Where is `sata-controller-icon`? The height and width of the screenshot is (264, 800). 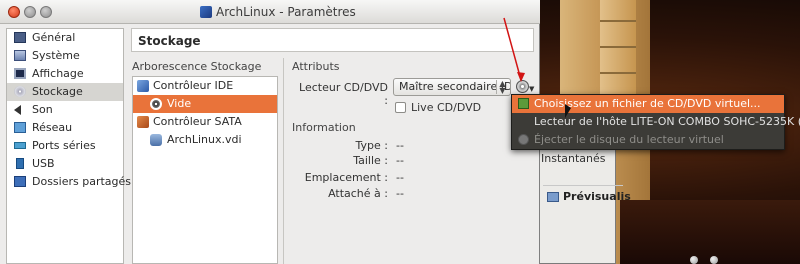 sata-controller-icon is located at coordinates (143, 122).